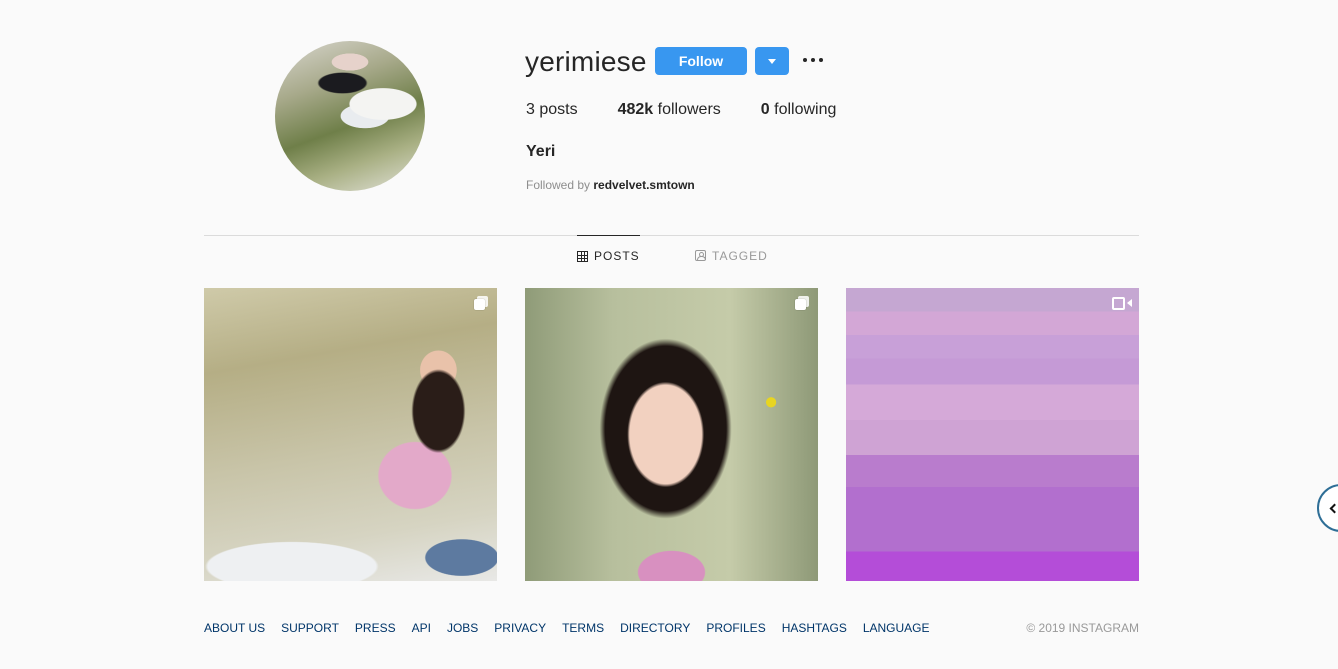 This screenshot has width=1338, height=669. I want to click on video-camera-icon, so click(1122, 303).